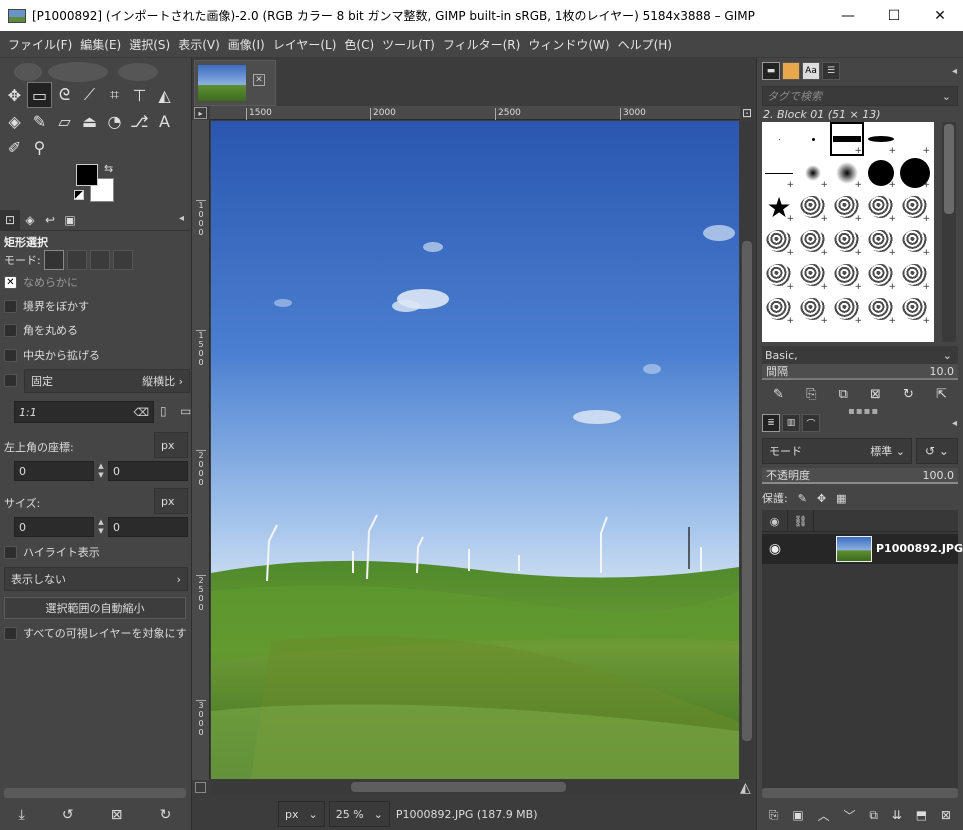  I want to click on brushes-menu-icon: ◂, so click(954, 71).